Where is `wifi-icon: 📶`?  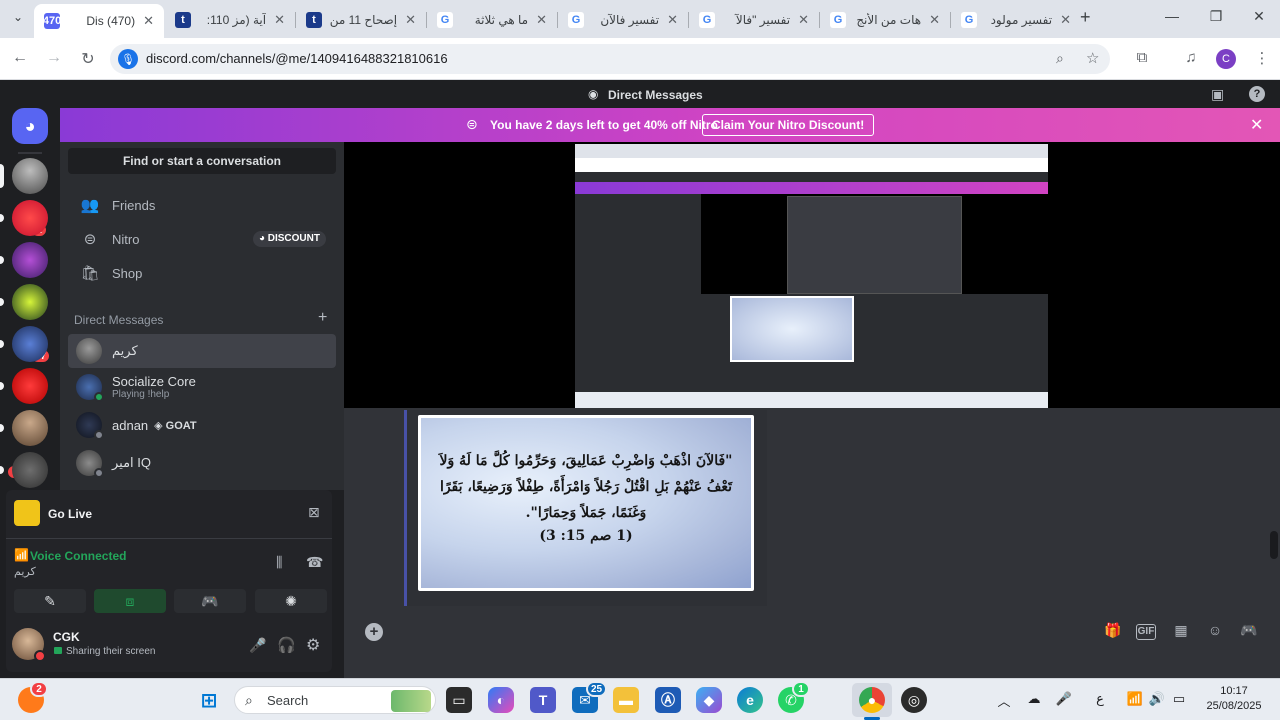
wifi-icon: 📶 is located at coordinates (1135, 699).